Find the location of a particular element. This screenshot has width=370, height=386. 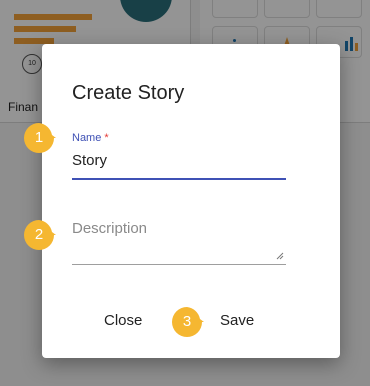

name-input-underline is located at coordinates (179, 179).